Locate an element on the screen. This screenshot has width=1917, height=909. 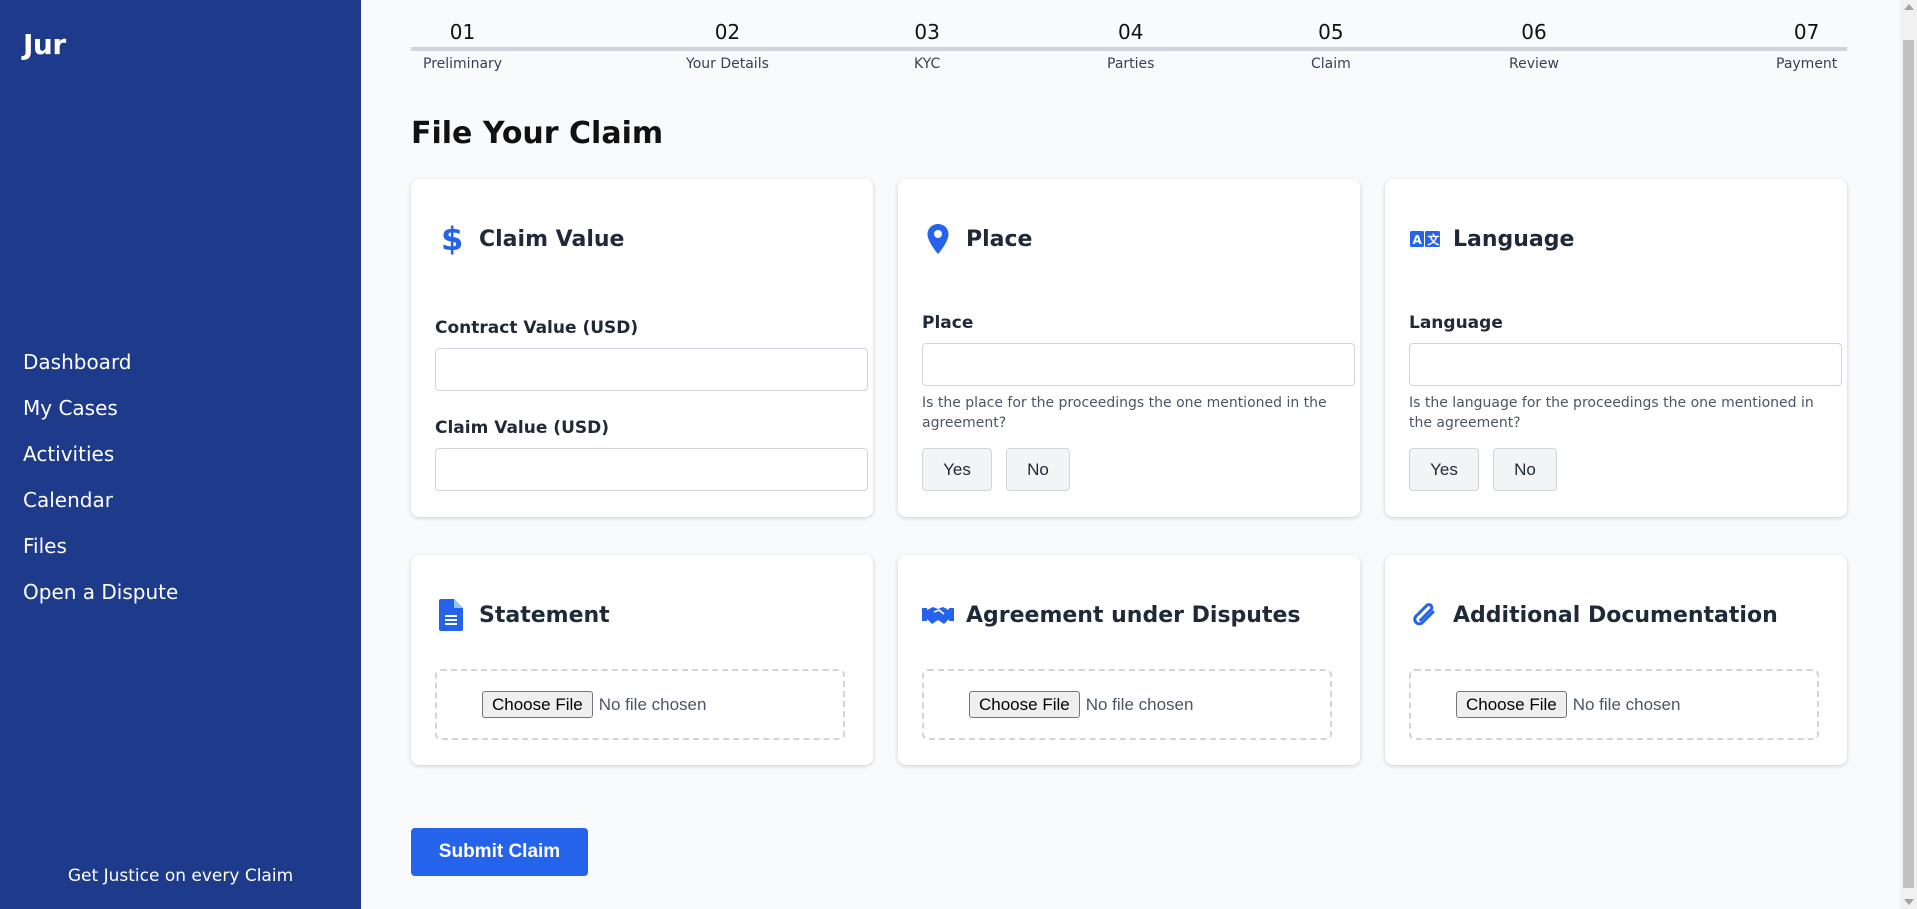
step-label: KYC is located at coordinates (927, 64).